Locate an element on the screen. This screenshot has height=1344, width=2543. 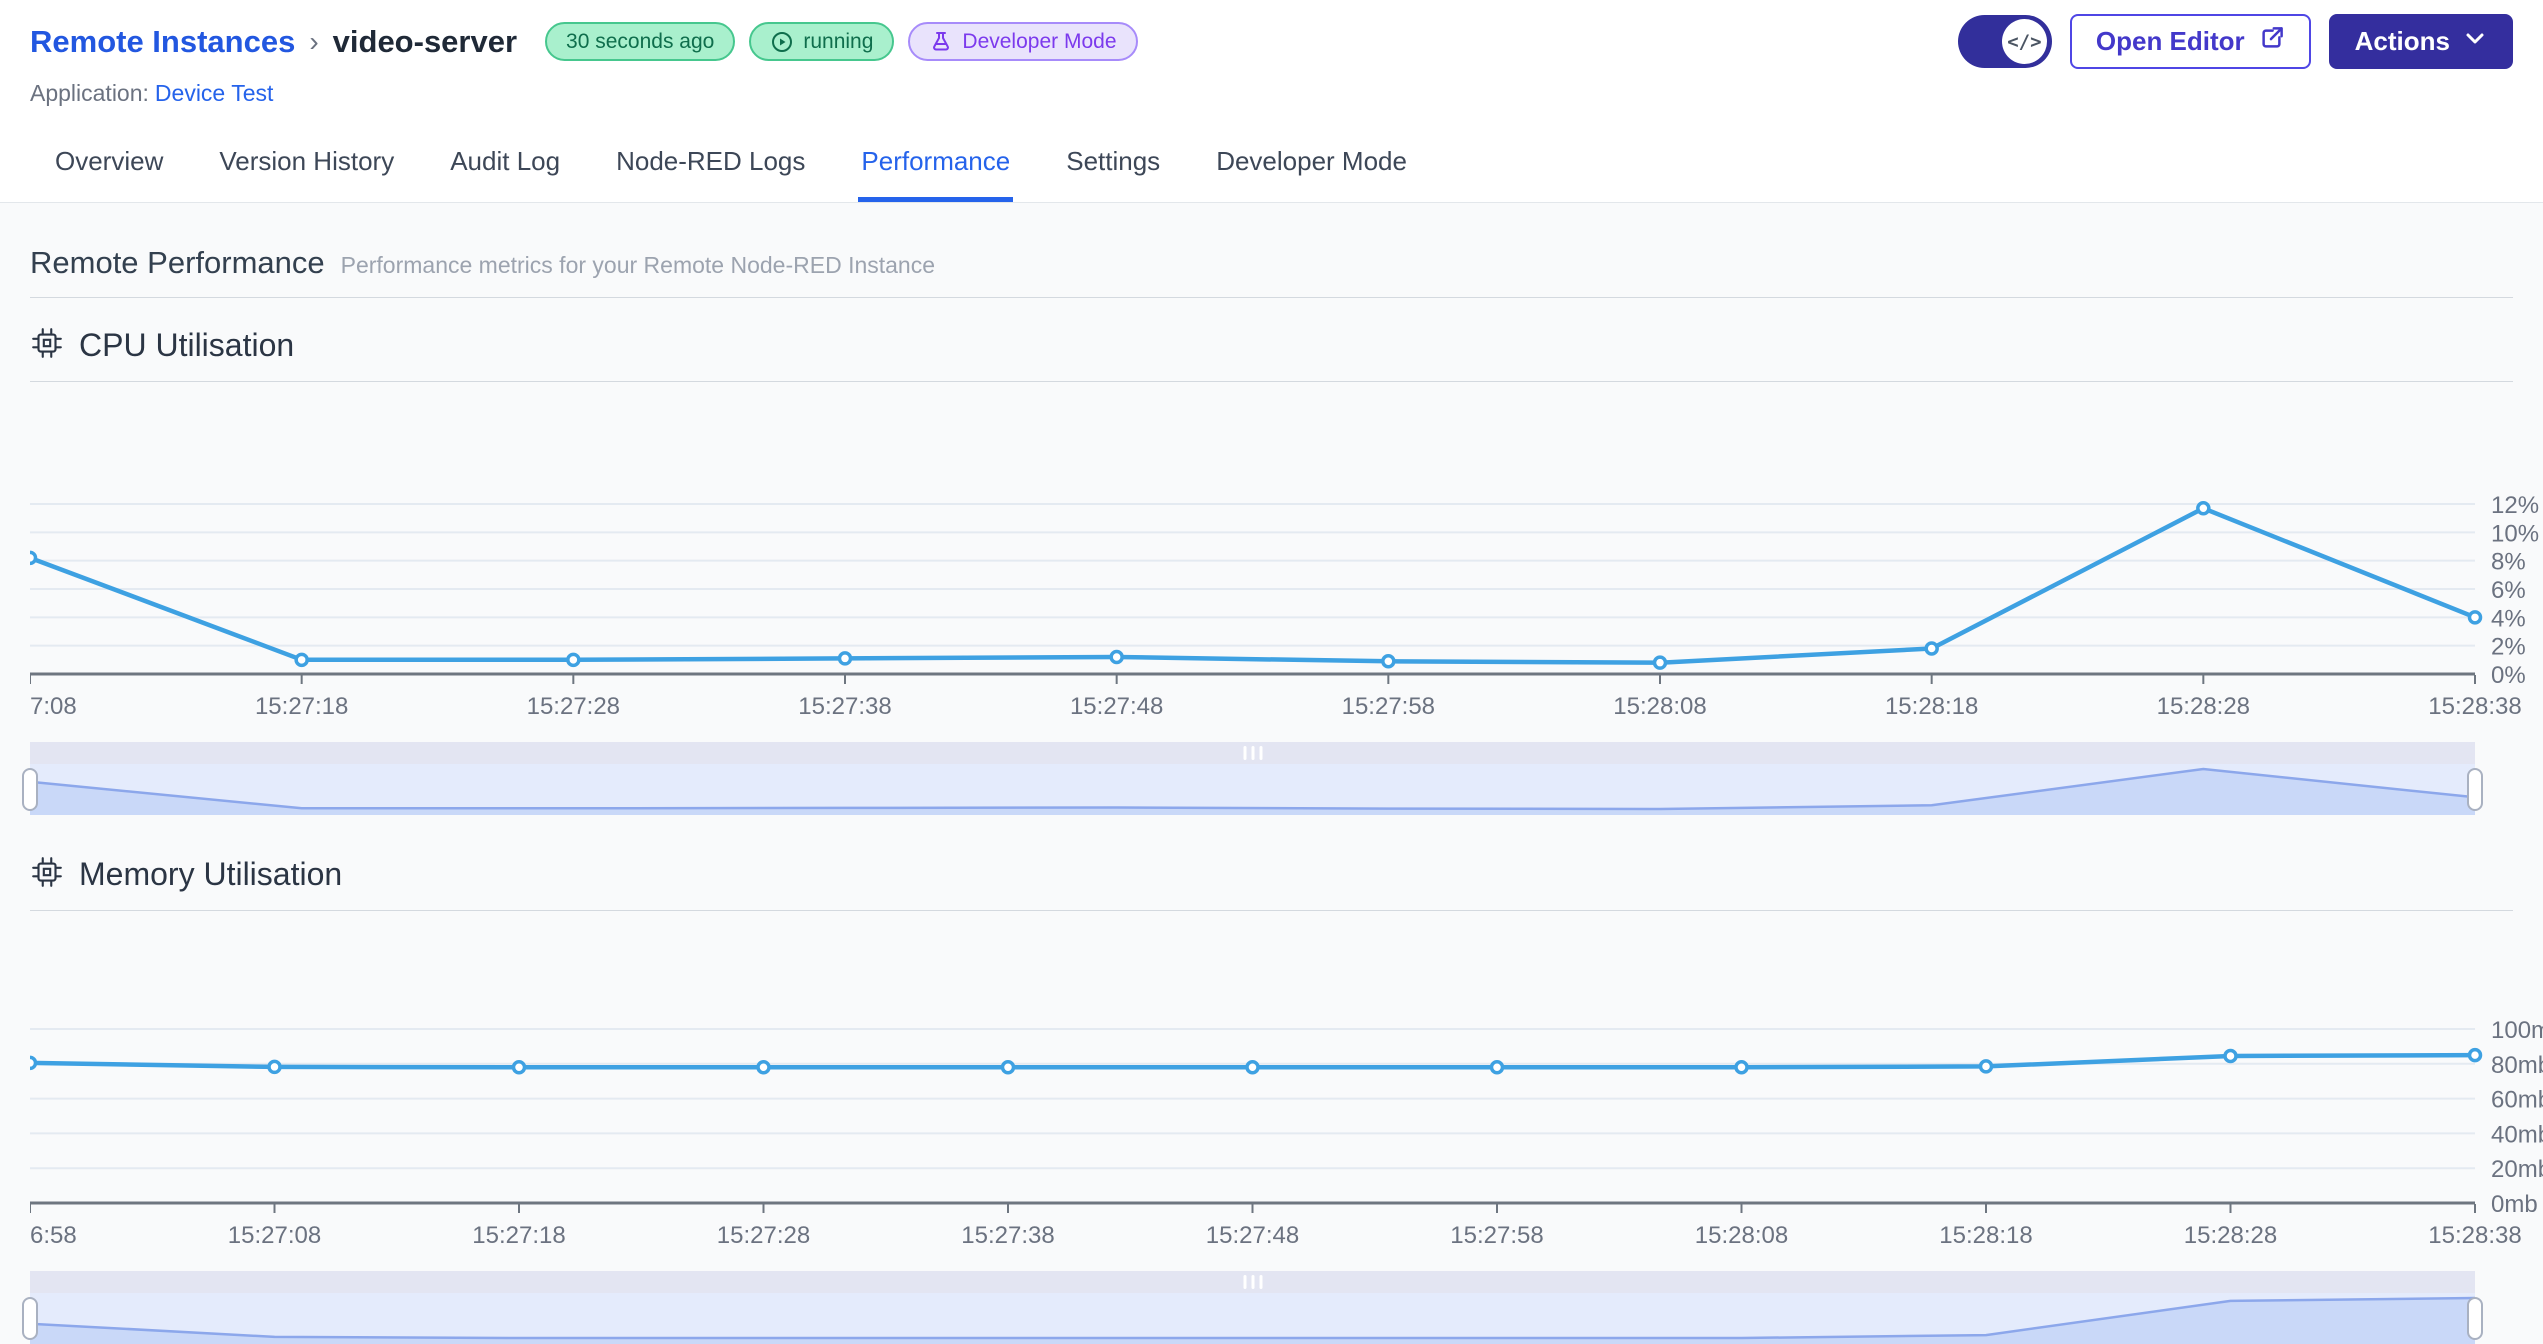
svg-text: 6% is located at coordinates (2508, 590).